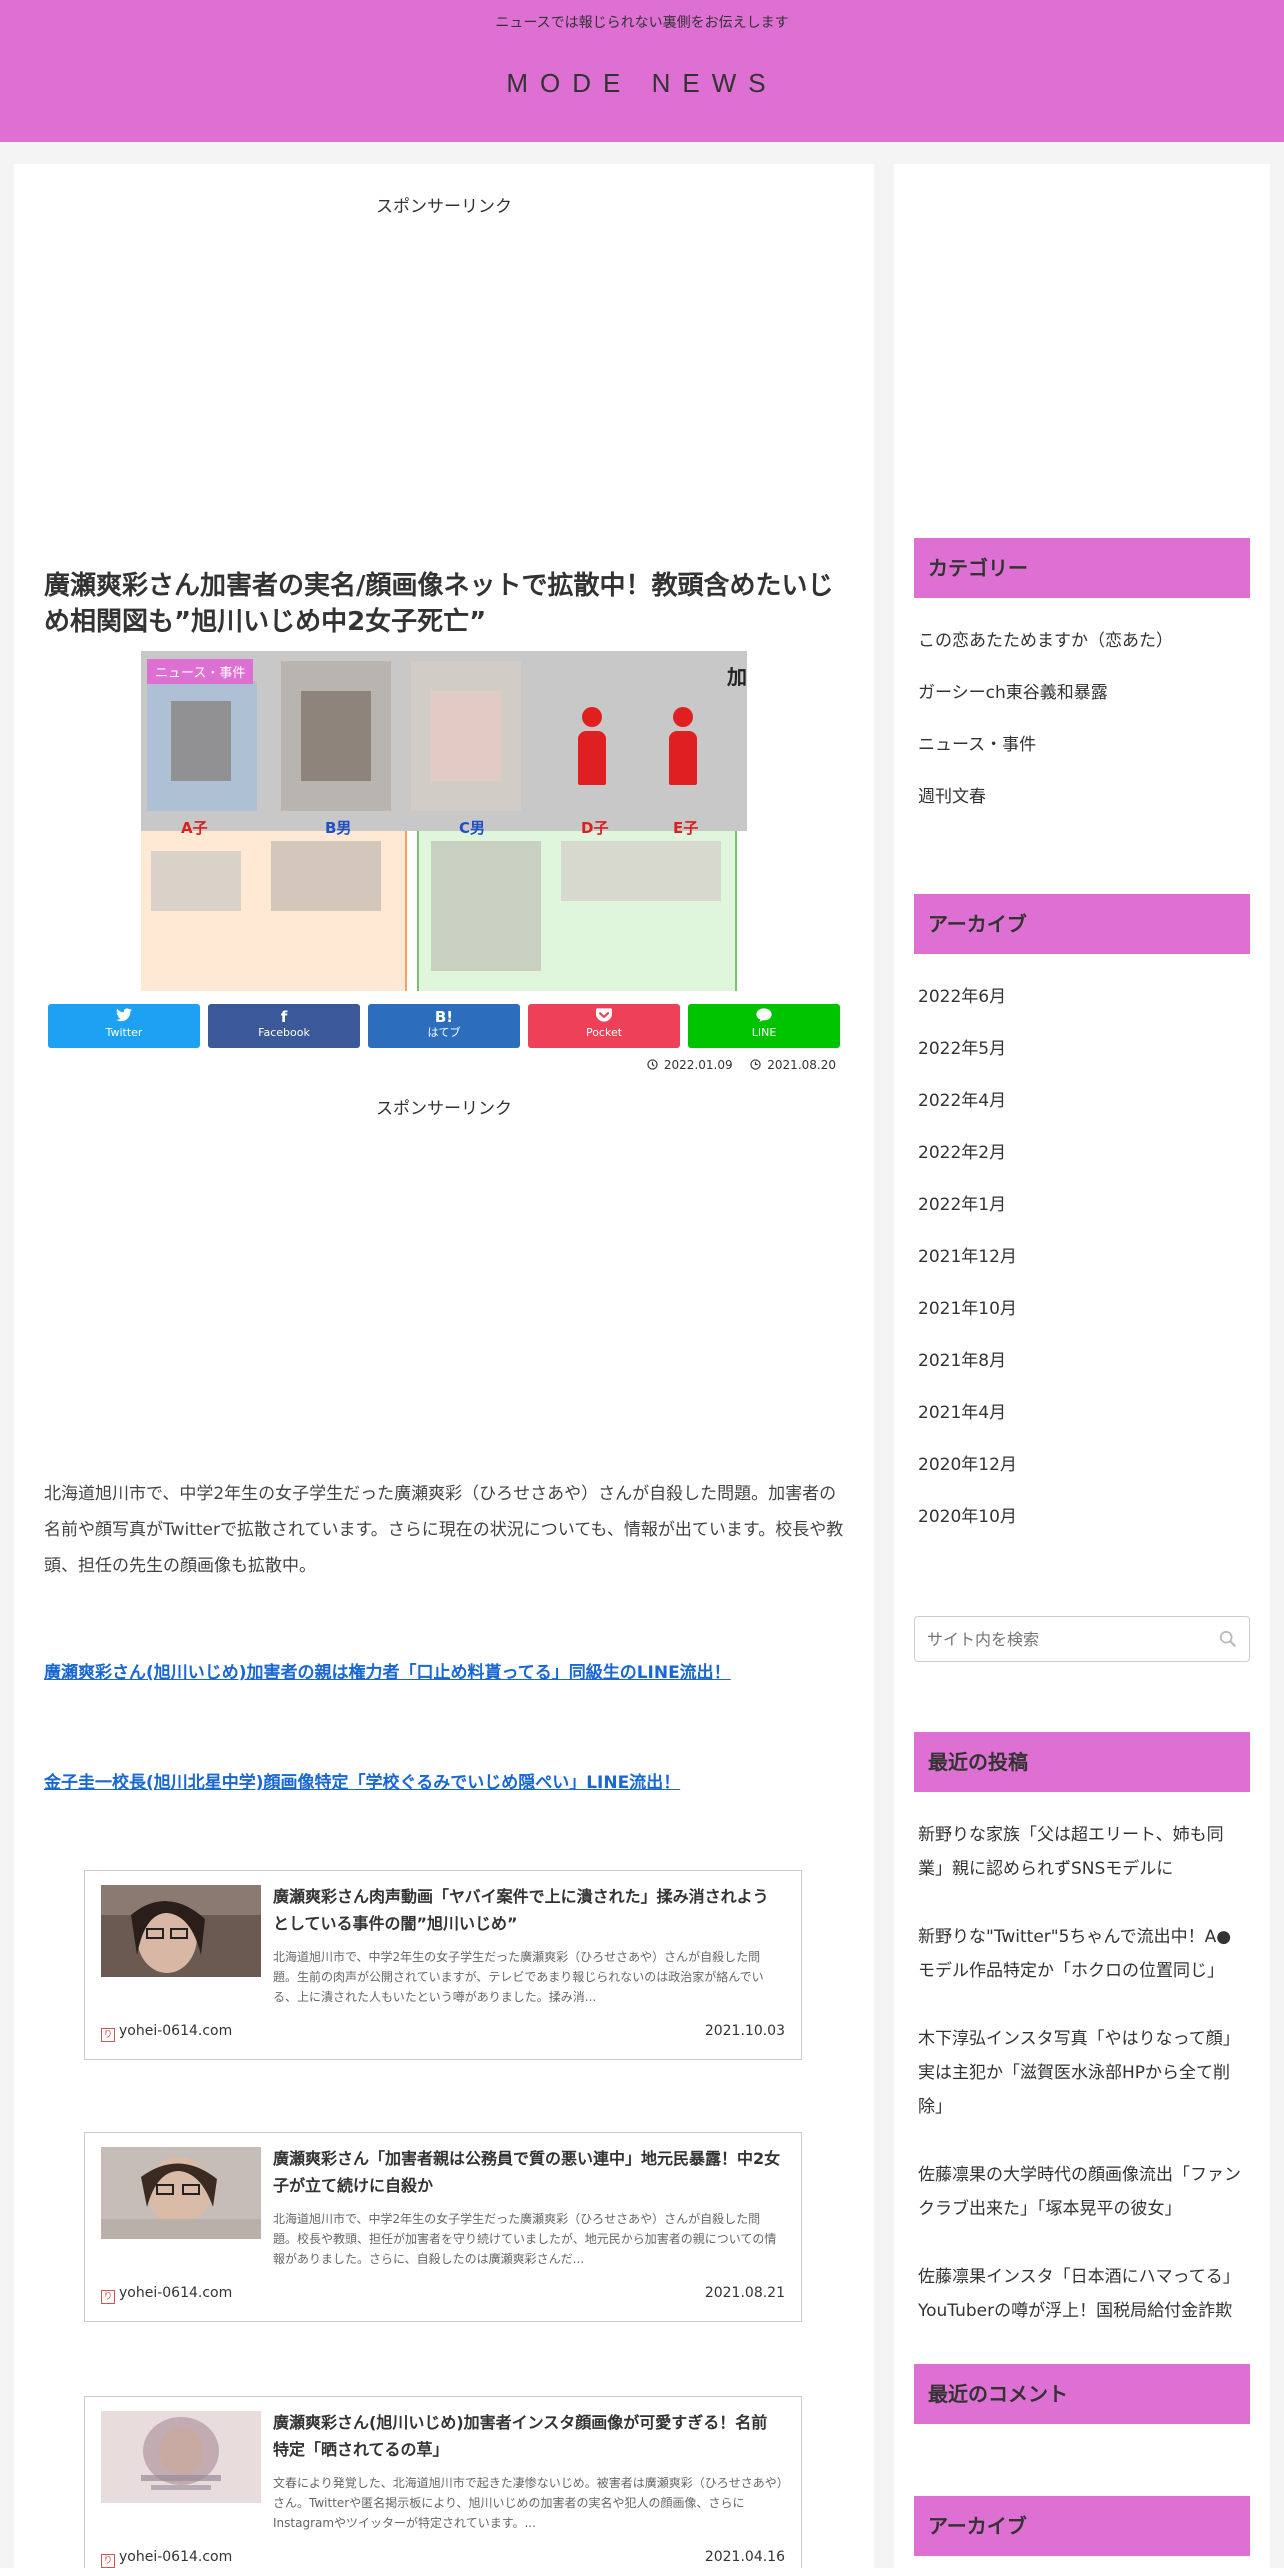 This screenshot has width=1284, height=2568. I want to click on sidebar-archive-5: 2022年1月, so click(1083, 1205).